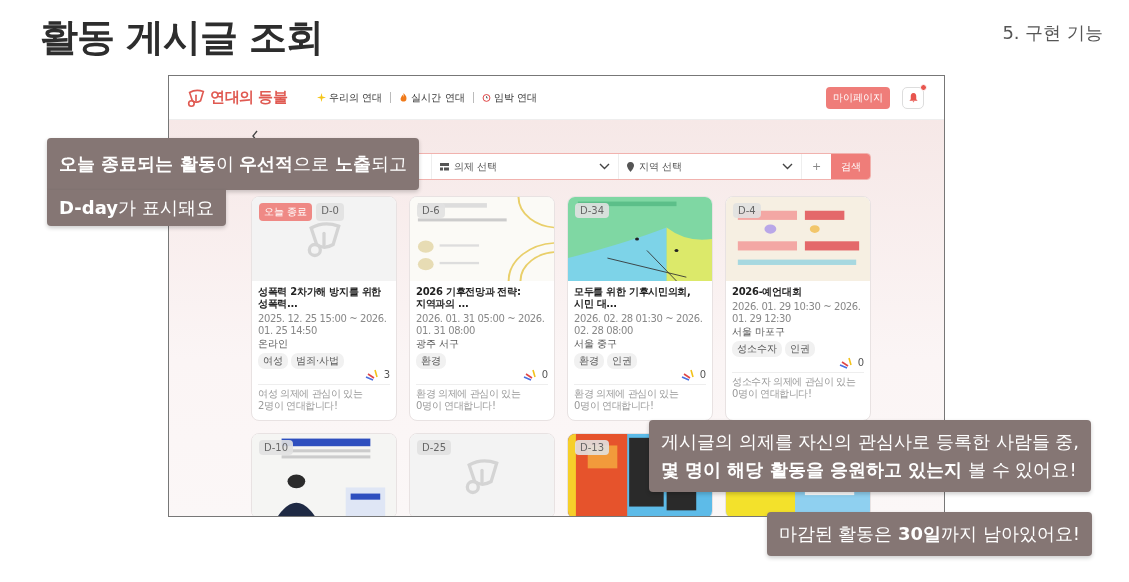 This screenshot has height=582, width=1129. I want to click on activity-card: D-25, so click(482, 474).